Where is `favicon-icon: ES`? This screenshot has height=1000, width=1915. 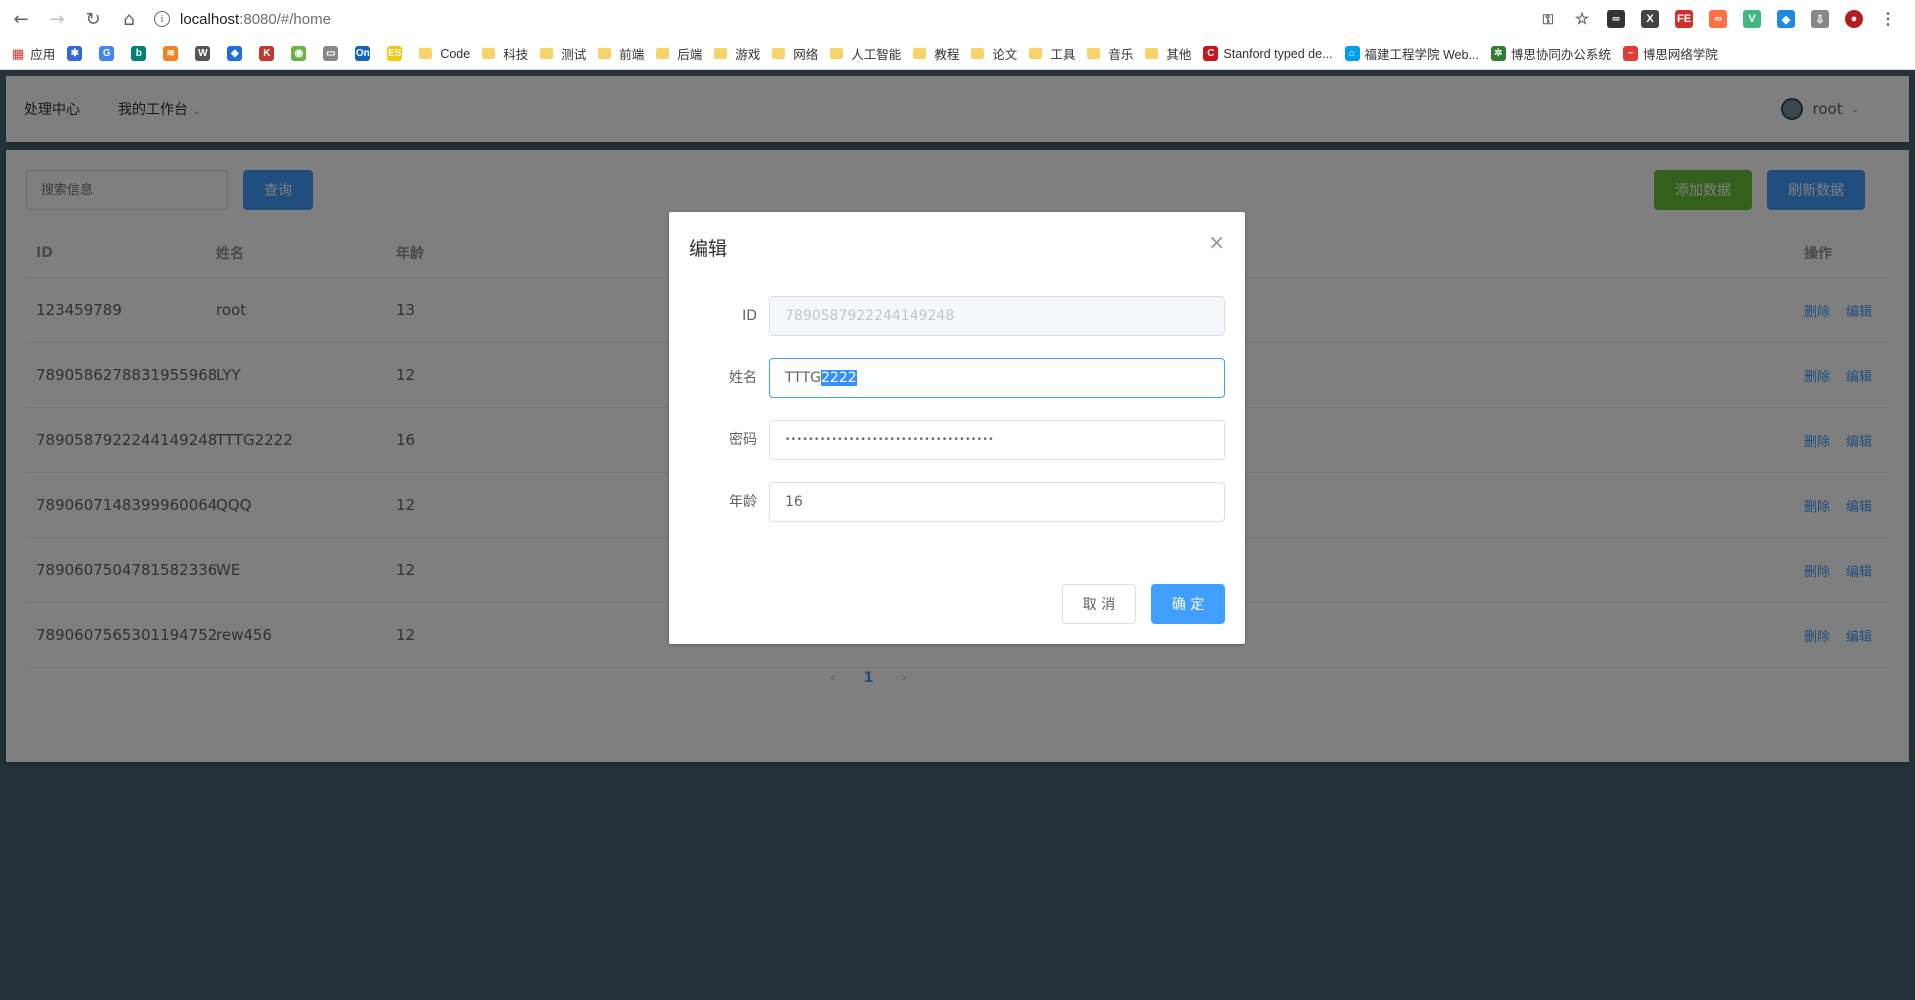 favicon-icon: ES is located at coordinates (395, 53).